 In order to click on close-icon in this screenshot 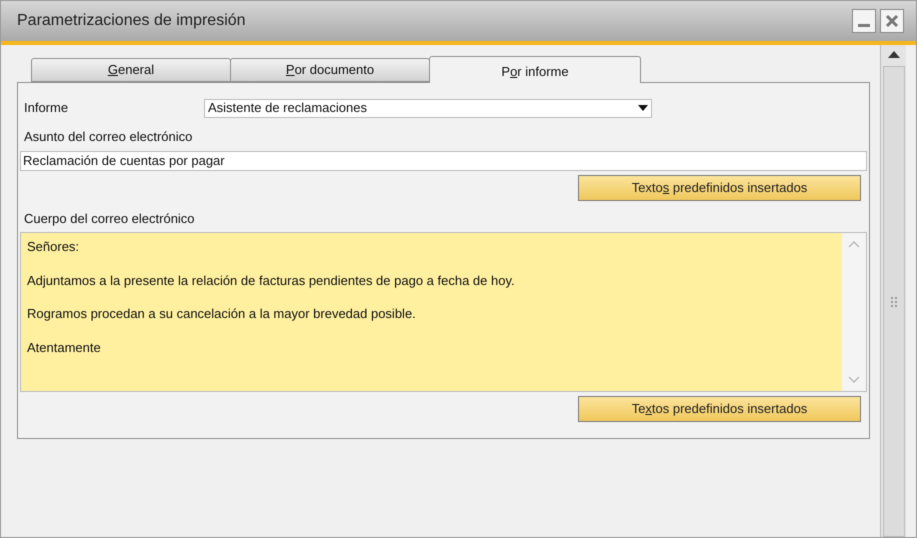, I will do `click(892, 21)`.